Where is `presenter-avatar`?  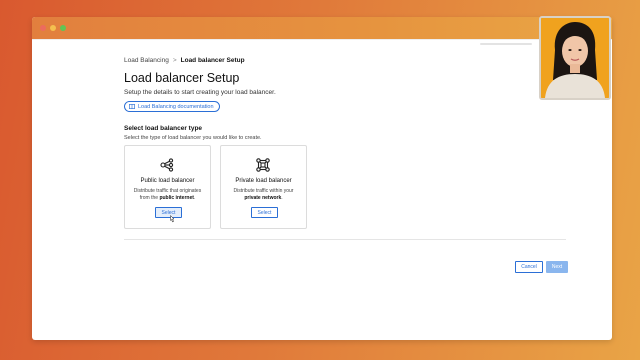 presenter-avatar is located at coordinates (575, 58).